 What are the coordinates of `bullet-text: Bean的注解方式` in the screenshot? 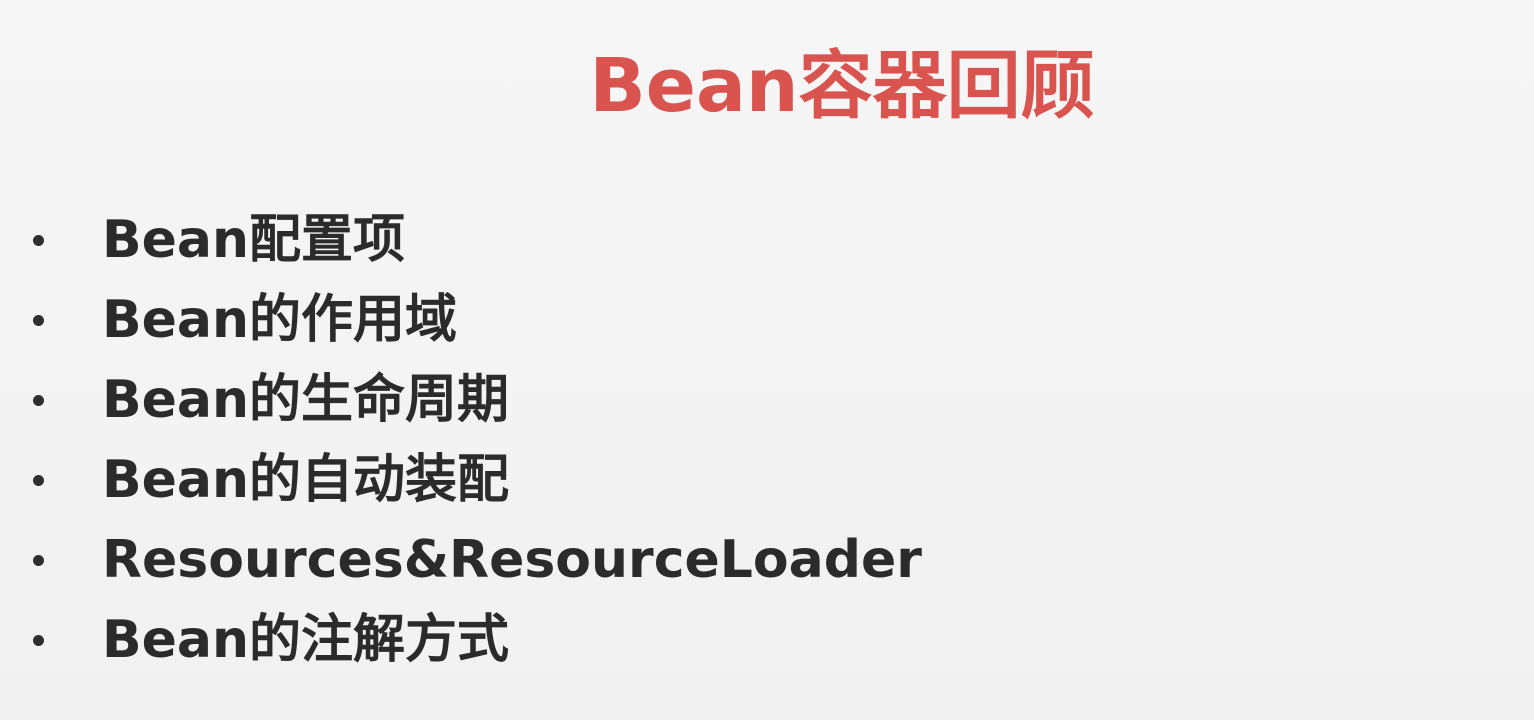 It's located at (306, 640).